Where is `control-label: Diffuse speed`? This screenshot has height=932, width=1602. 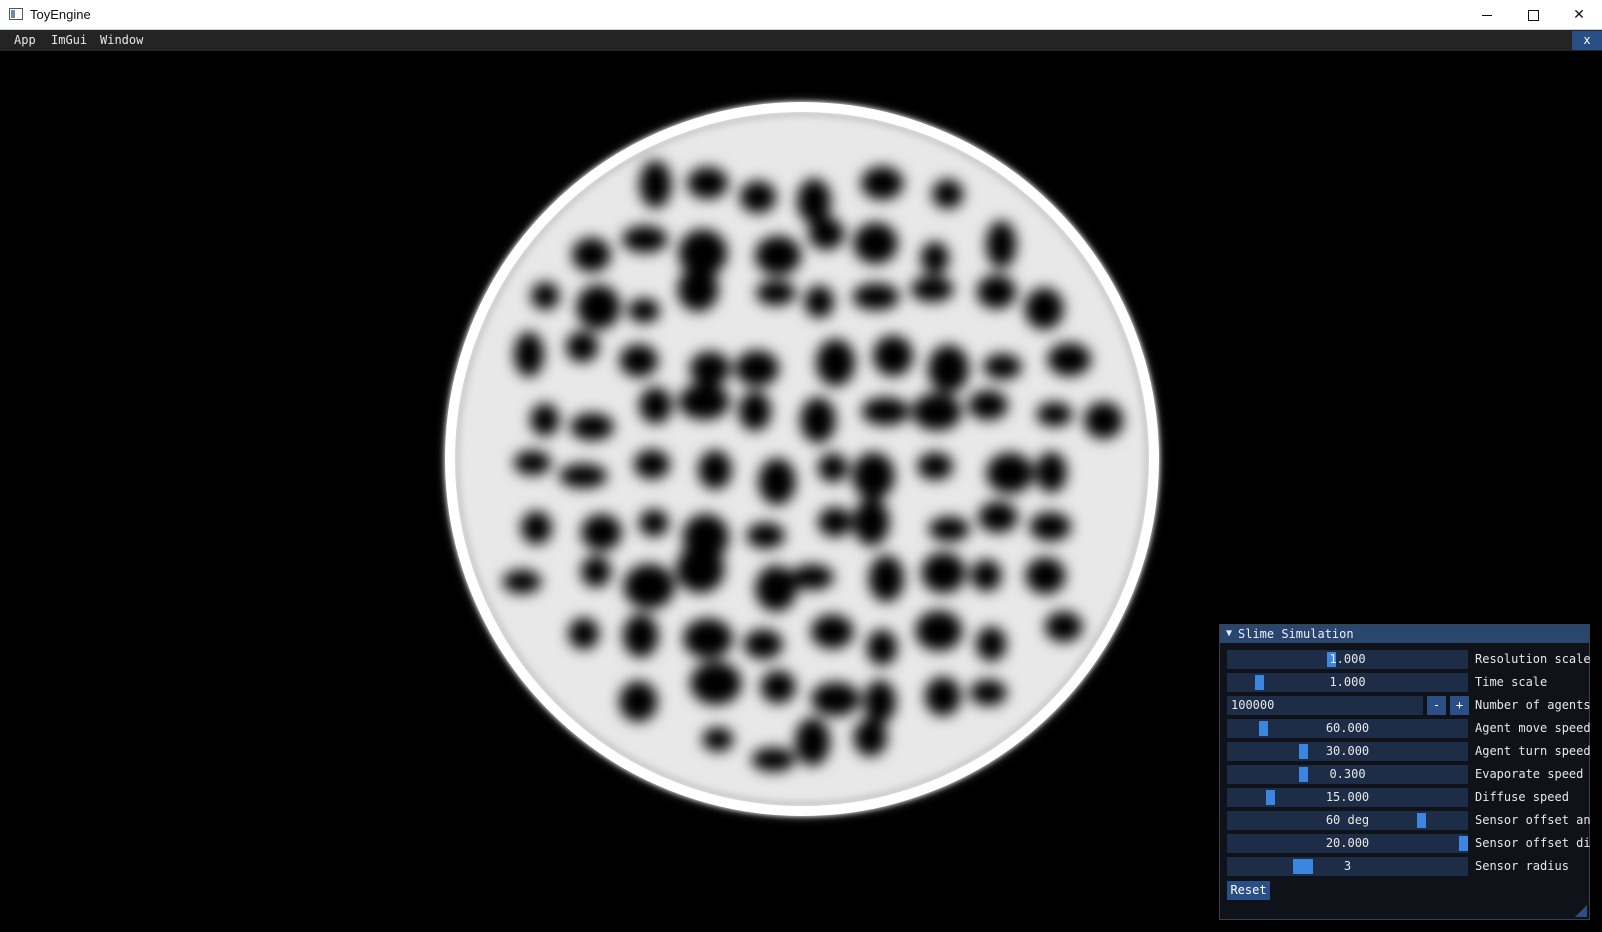
control-label: Diffuse speed is located at coordinates (1522, 797).